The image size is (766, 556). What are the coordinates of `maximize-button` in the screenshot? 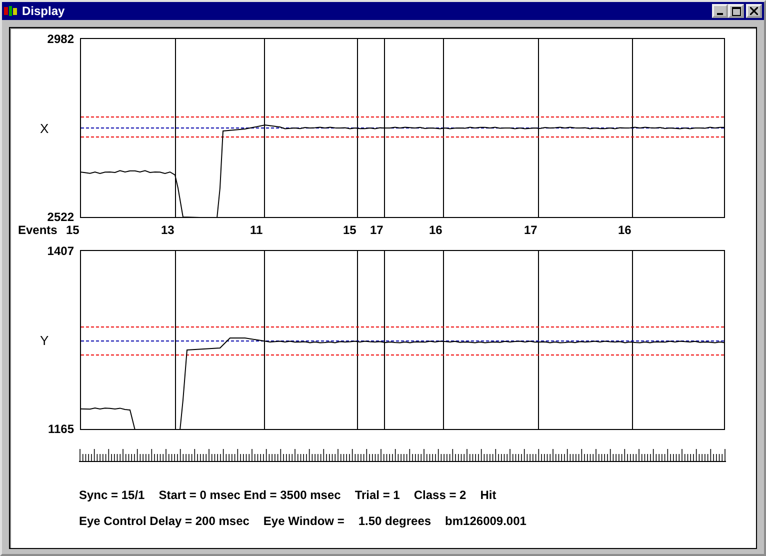 It's located at (736, 11).